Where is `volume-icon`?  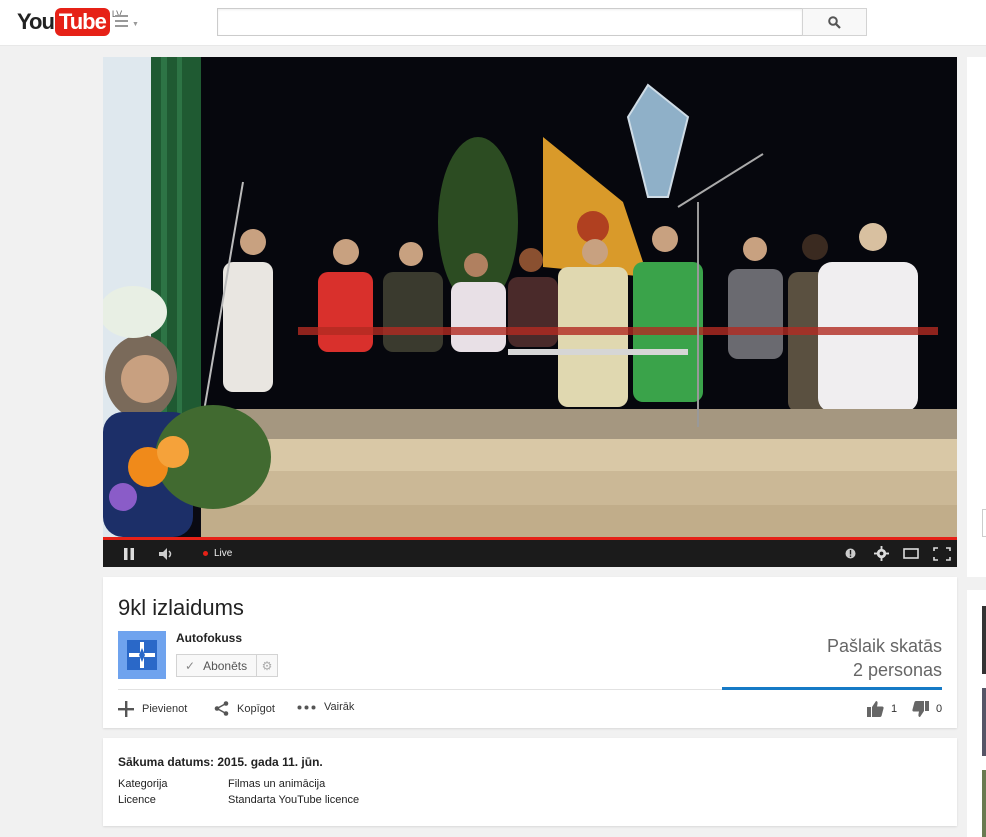
volume-icon is located at coordinates (165, 553).